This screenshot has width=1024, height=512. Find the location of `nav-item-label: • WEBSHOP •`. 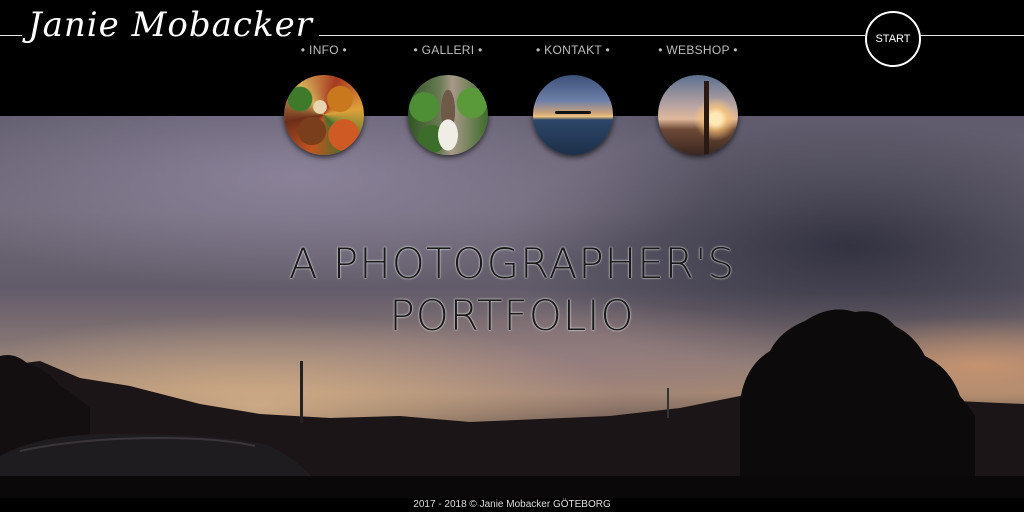

nav-item-label: • WEBSHOP • is located at coordinates (698, 50).